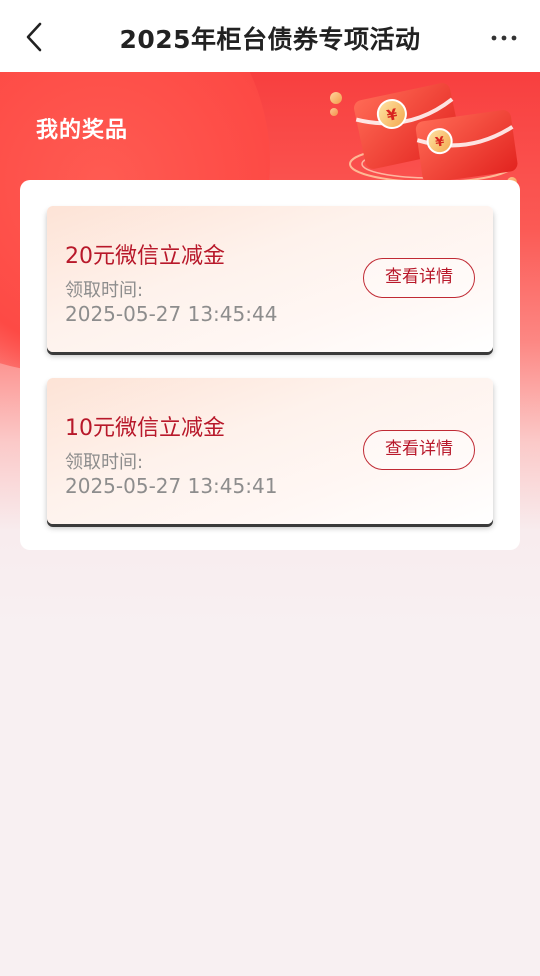 Image resolution: width=540 pixels, height=976 pixels. I want to click on page-title: 2025年柜台债券专项活动, so click(270, 39).